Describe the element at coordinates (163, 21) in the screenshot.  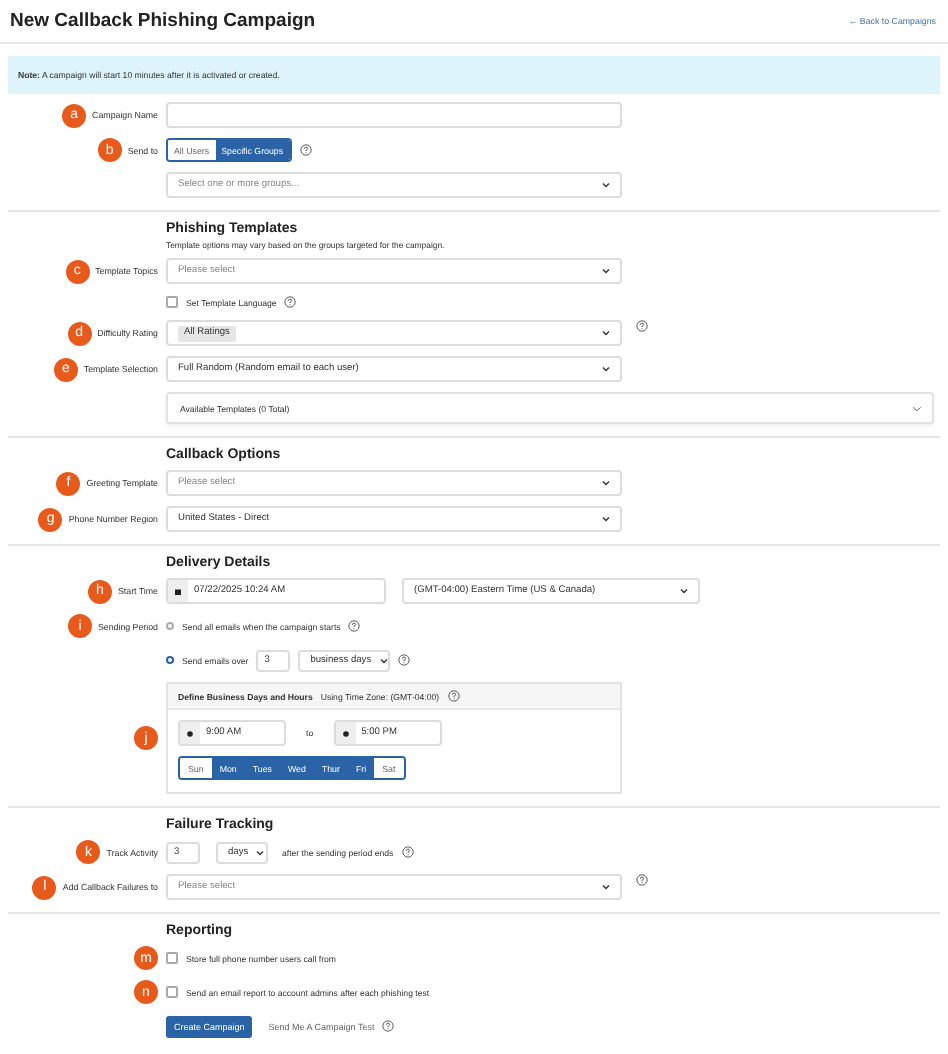
I see `page-title: New Callback Phishing Campaign` at that location.